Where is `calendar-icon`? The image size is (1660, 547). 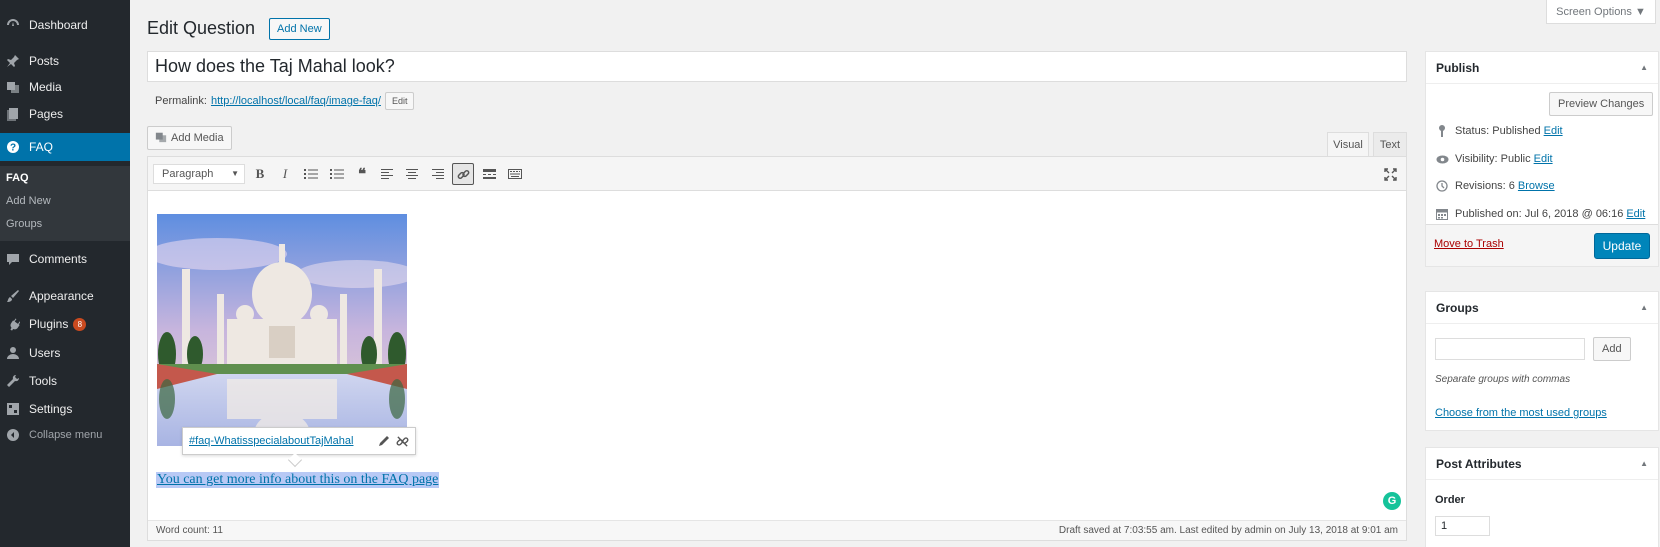 calendar-icon is located at coordinates (1442, 214).